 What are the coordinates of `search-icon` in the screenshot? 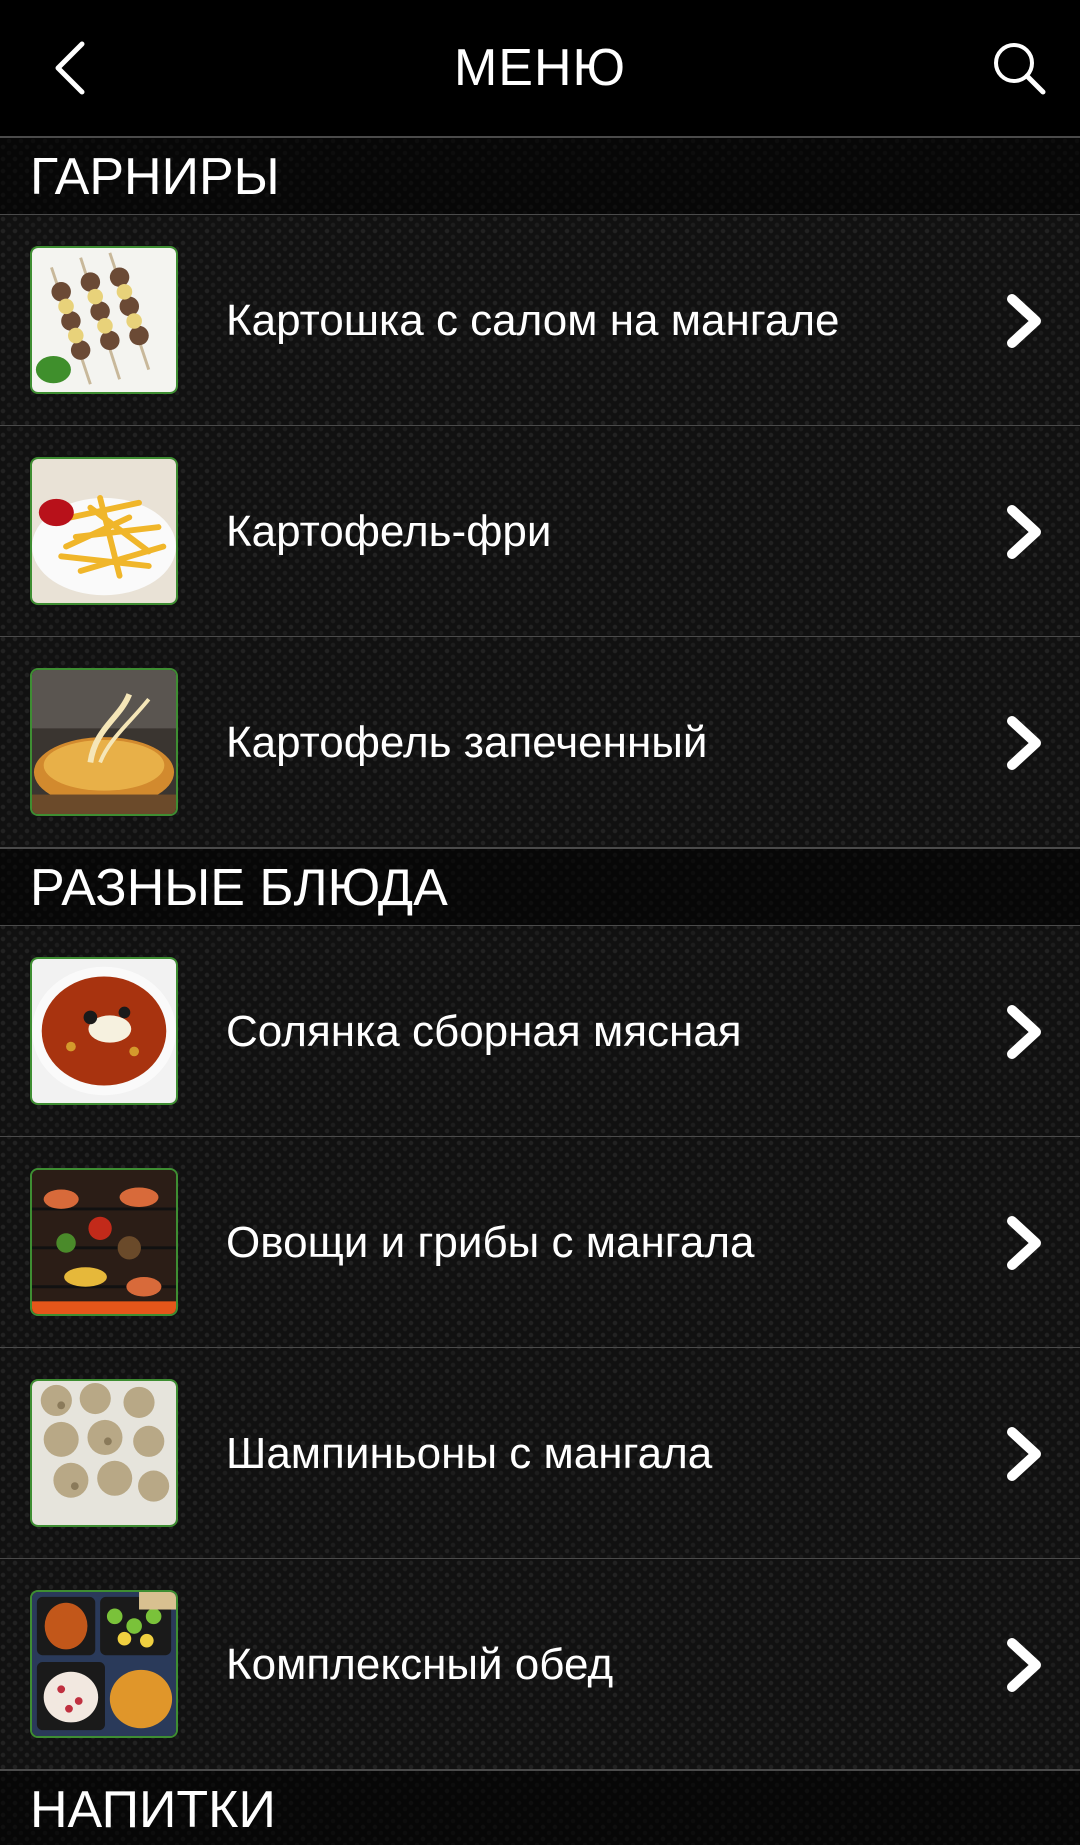 It's located at (1020, 69).